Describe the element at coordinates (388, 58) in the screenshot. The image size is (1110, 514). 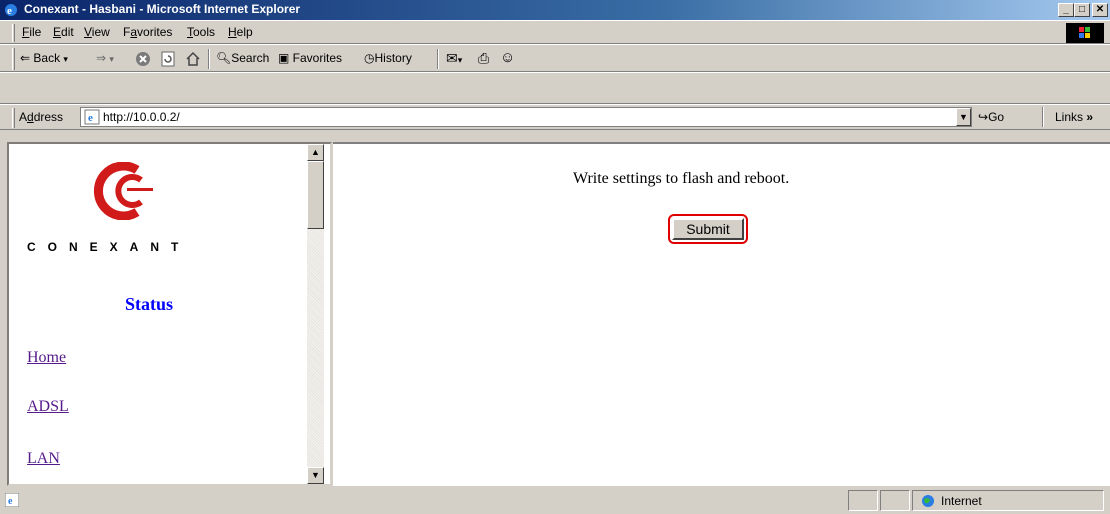
I see `history-button: ◷History` at that location.